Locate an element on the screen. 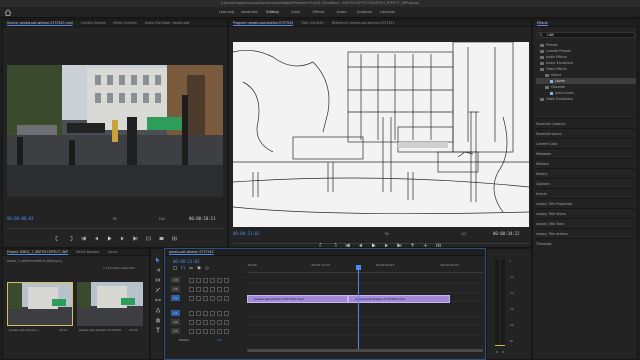 This screenshot has width=640, height=360. track-label-a3: A3 is located at coordinates (175, 331).